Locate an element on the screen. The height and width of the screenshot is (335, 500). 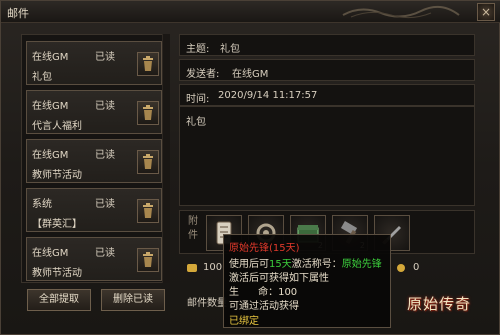
time-value: 2020/9/14 11:17:57 is located at coordinates (268, 95).